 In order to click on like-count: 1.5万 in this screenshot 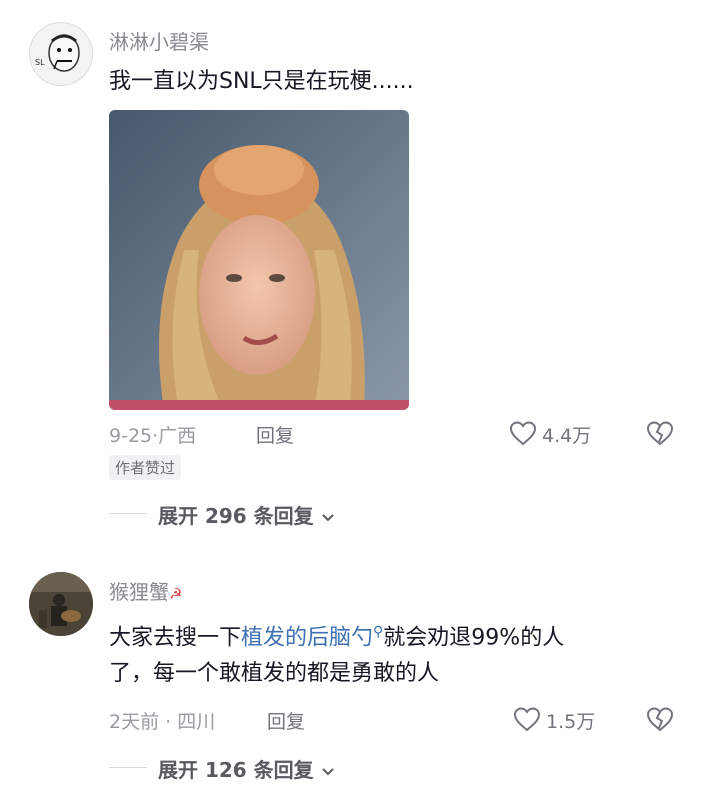, I will do `click(571, 722)`.